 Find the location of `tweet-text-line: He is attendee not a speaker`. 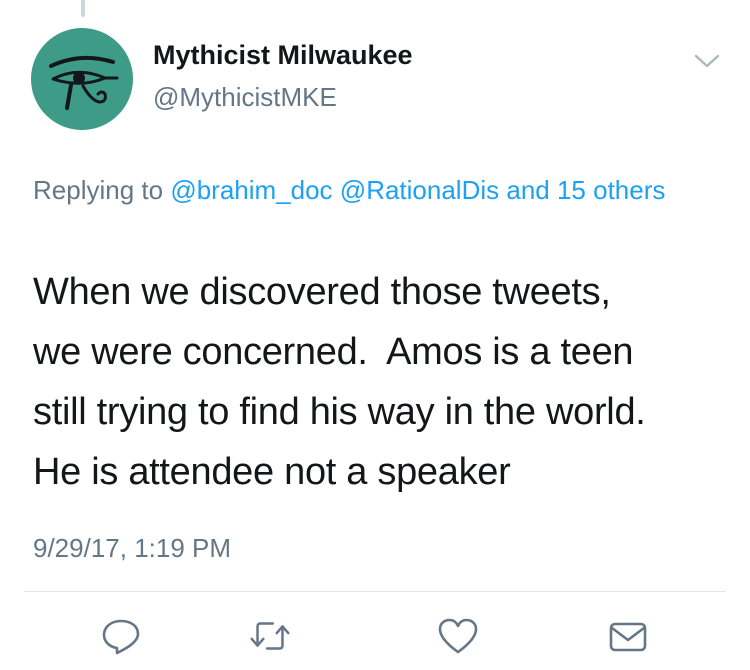

tweet-text-line: He is attendee not a speaker is located at coordinates (272, 472).